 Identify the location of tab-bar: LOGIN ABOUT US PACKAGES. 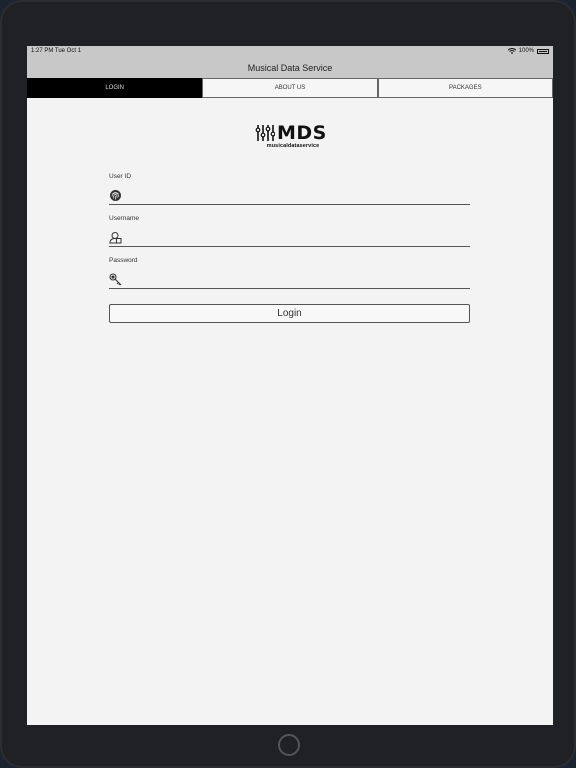
(290, 88).